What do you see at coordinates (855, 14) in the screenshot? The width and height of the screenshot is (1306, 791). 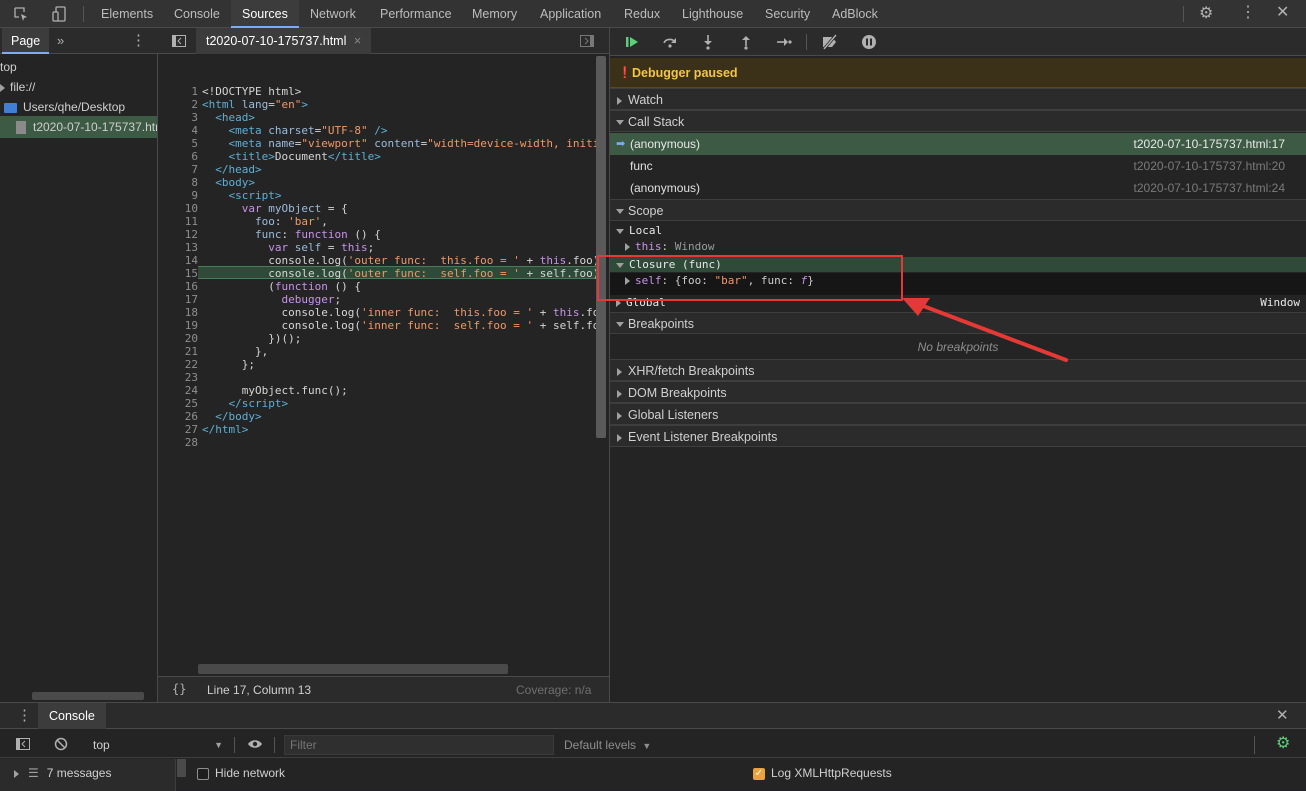 I see `tab-adblock: AdBlock` at bounding box center [855, 14].